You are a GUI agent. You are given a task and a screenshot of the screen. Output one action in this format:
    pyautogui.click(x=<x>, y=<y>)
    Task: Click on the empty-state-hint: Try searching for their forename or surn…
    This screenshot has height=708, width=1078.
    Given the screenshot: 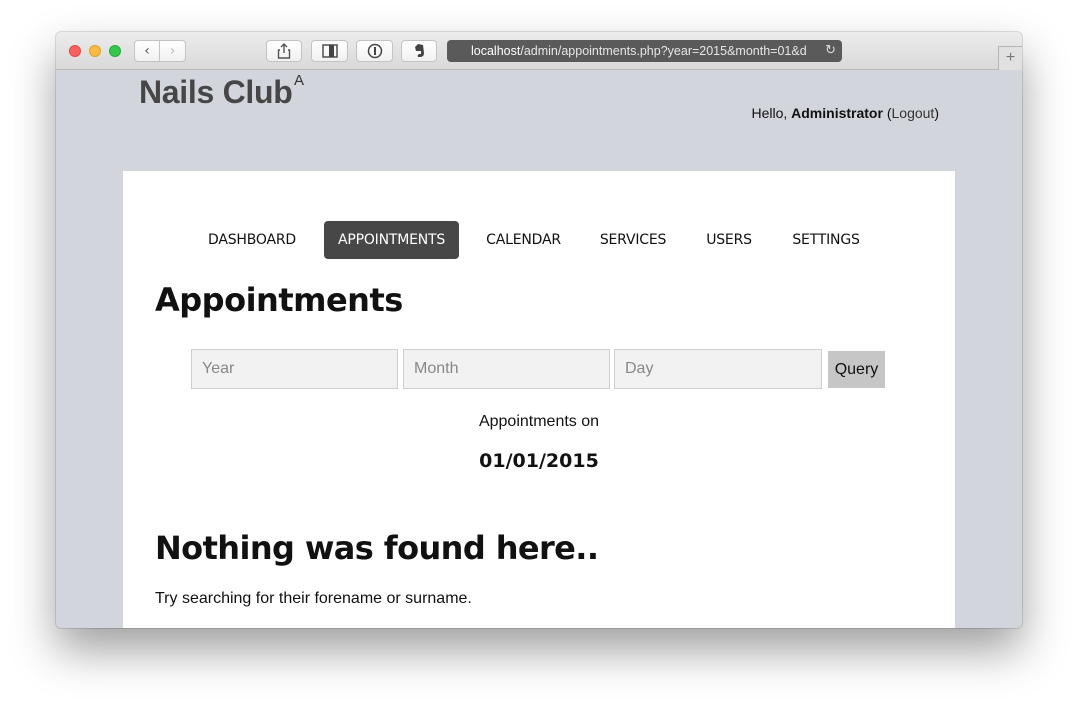 What is the action you would take?
    pyautogui.click(x=313, y=598)
    